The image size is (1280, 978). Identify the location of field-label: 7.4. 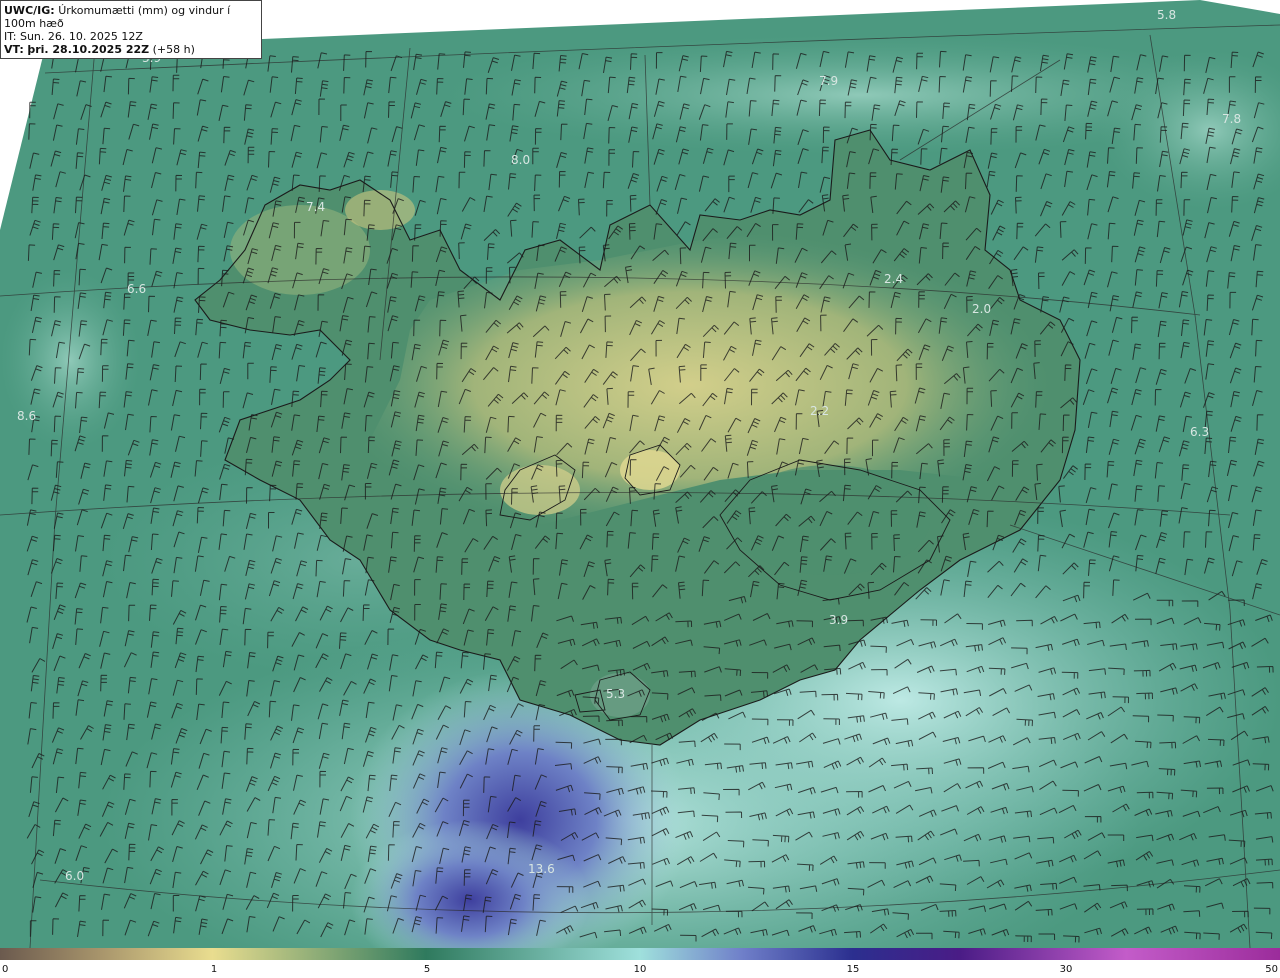
(315, 207).